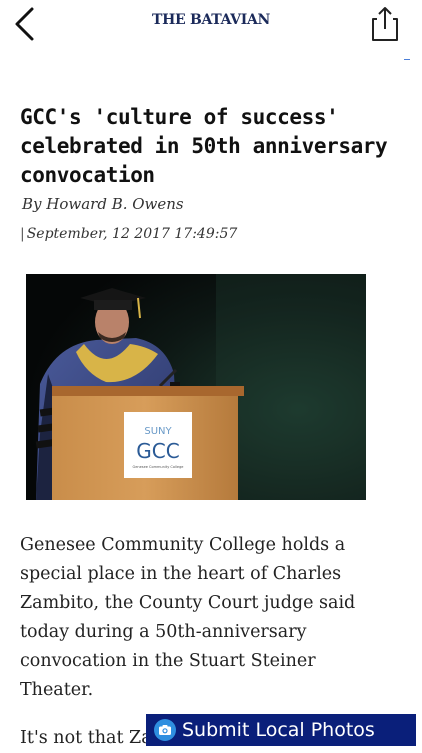 This screenshot has width=422, height=753. Describe the element at coordinates (278, 730) in the screenshot. I see `submit-button-label: Submit Local Photos` at that location.